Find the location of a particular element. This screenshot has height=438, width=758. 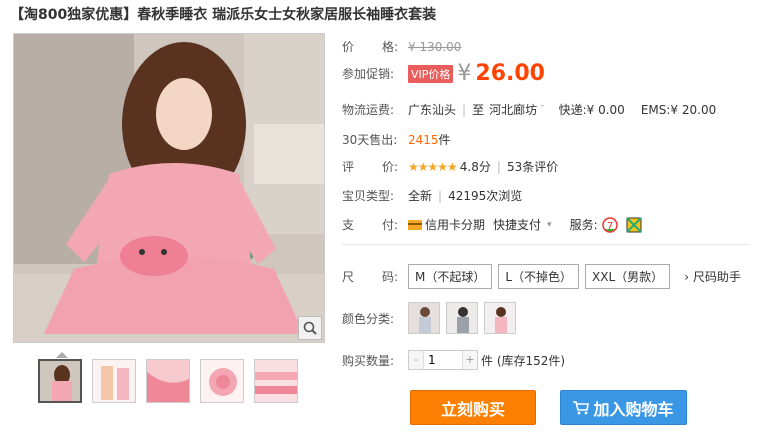

ship-from: 广东汕头 is located at coordinates (432, 110).